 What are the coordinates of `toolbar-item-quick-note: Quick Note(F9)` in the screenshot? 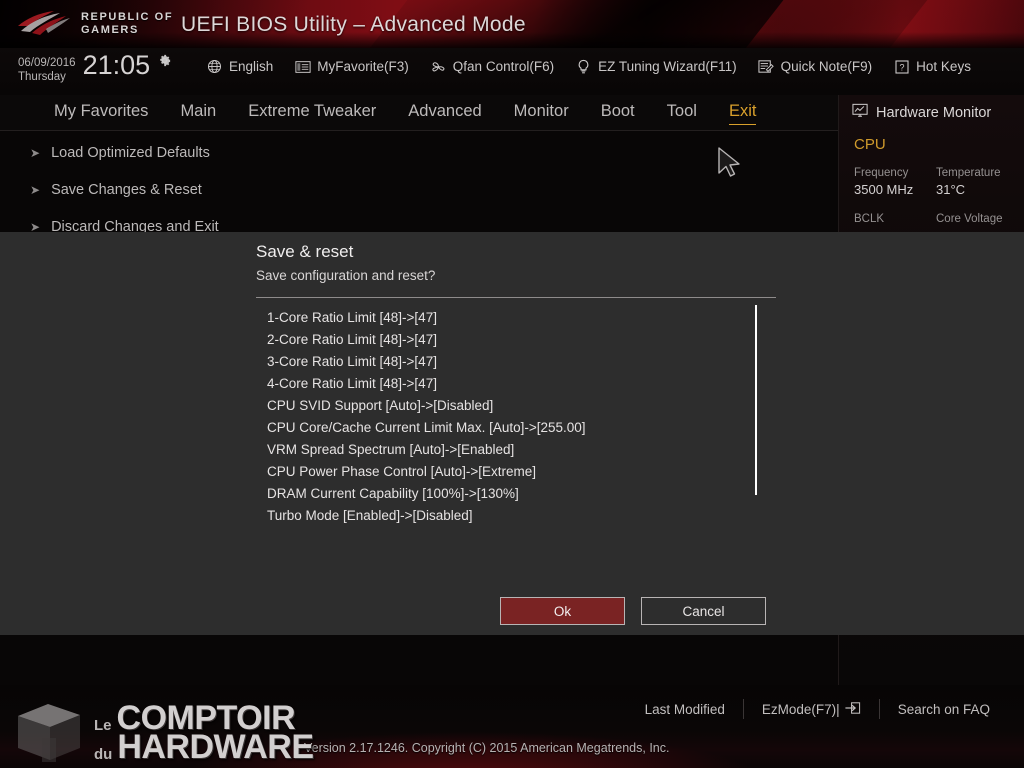 It's located at (815, 66).